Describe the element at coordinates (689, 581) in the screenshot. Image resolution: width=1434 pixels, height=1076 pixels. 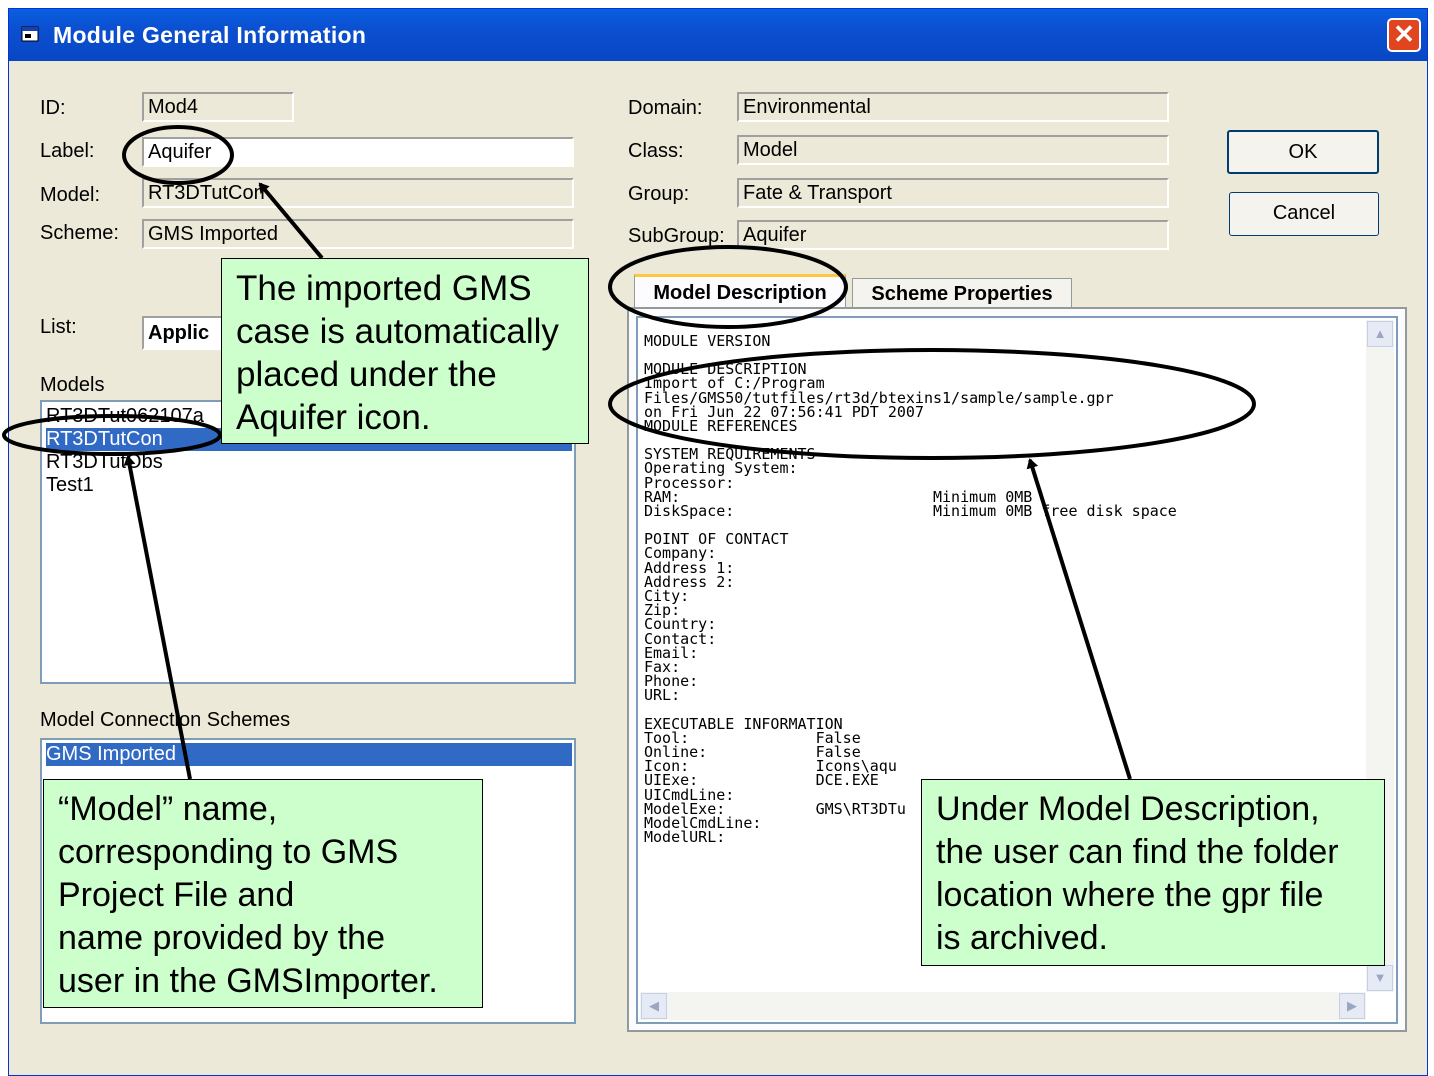
I see `description-line: Address 2:` at that location.